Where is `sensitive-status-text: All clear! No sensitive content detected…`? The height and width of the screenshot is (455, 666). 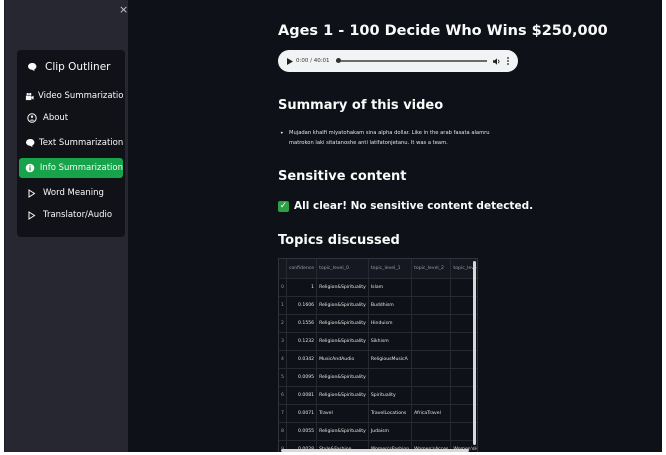 sensitive-status-text: All clear! No sensitive content detected… is located at coordinates (414, 206).